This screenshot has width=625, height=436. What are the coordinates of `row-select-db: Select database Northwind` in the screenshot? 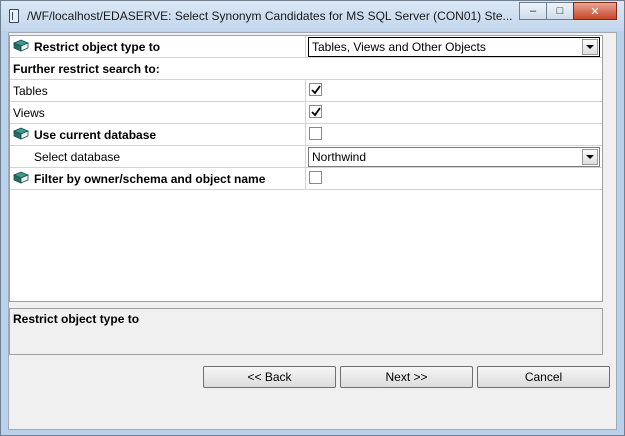 It's located at (306, 157).